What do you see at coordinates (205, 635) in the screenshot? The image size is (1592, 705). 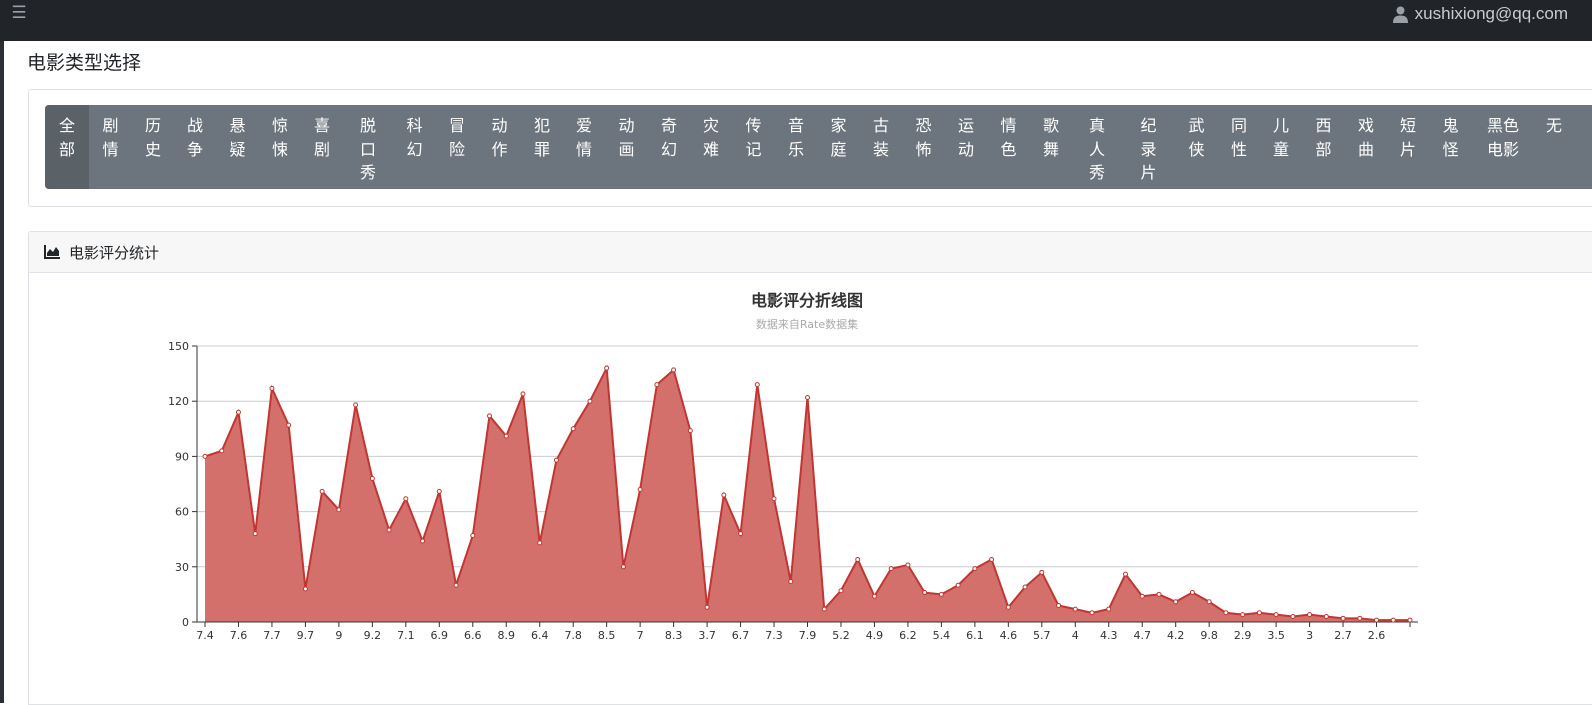 I see `x-tick-label: 7.4` at bounding box center [205, 635].